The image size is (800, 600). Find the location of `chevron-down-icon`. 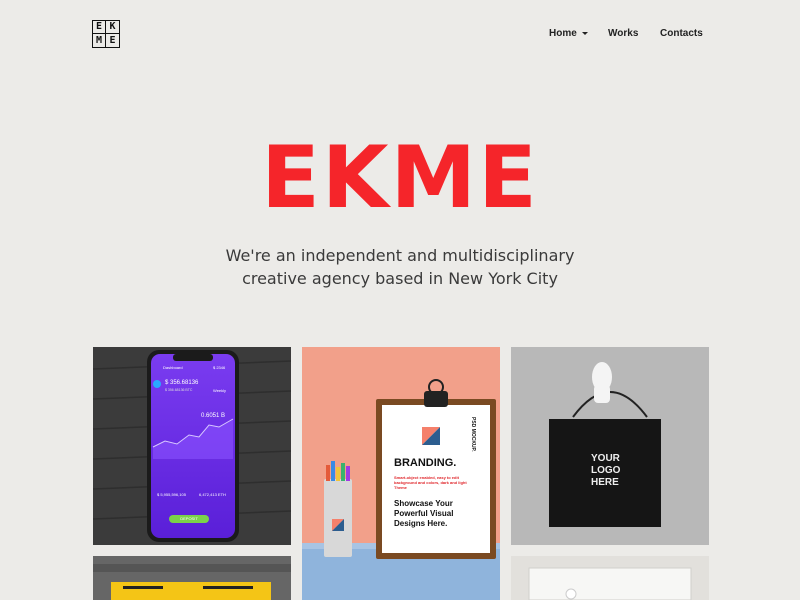

chevron-down-icon is located at coordinates (584, 33).